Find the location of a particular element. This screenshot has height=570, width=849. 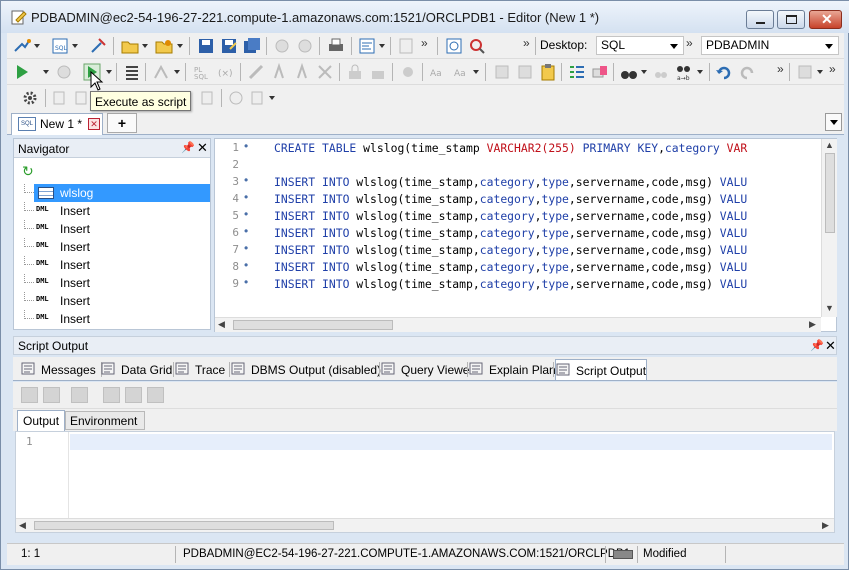

edit-icon is located at coordinates (258, 98).